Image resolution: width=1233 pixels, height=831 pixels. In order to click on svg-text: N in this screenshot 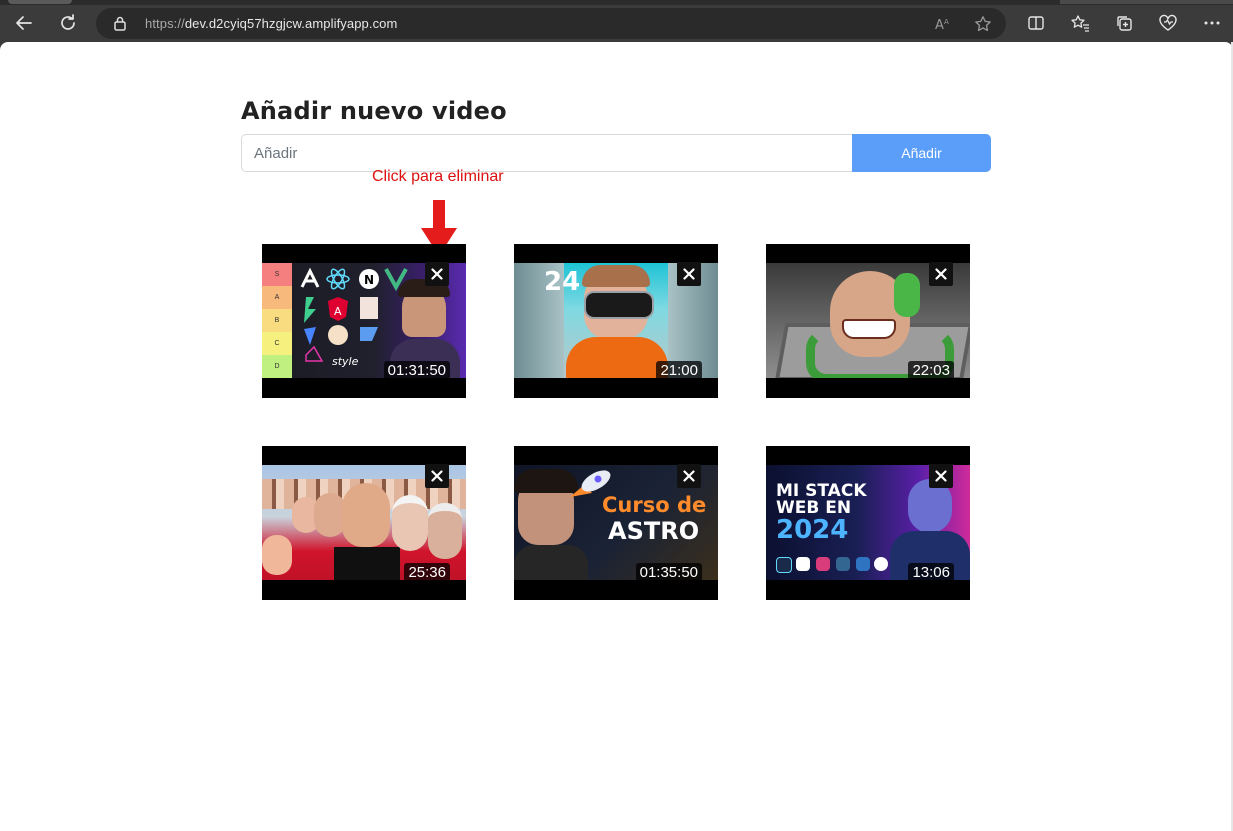, I will do `click(369, 280)`.